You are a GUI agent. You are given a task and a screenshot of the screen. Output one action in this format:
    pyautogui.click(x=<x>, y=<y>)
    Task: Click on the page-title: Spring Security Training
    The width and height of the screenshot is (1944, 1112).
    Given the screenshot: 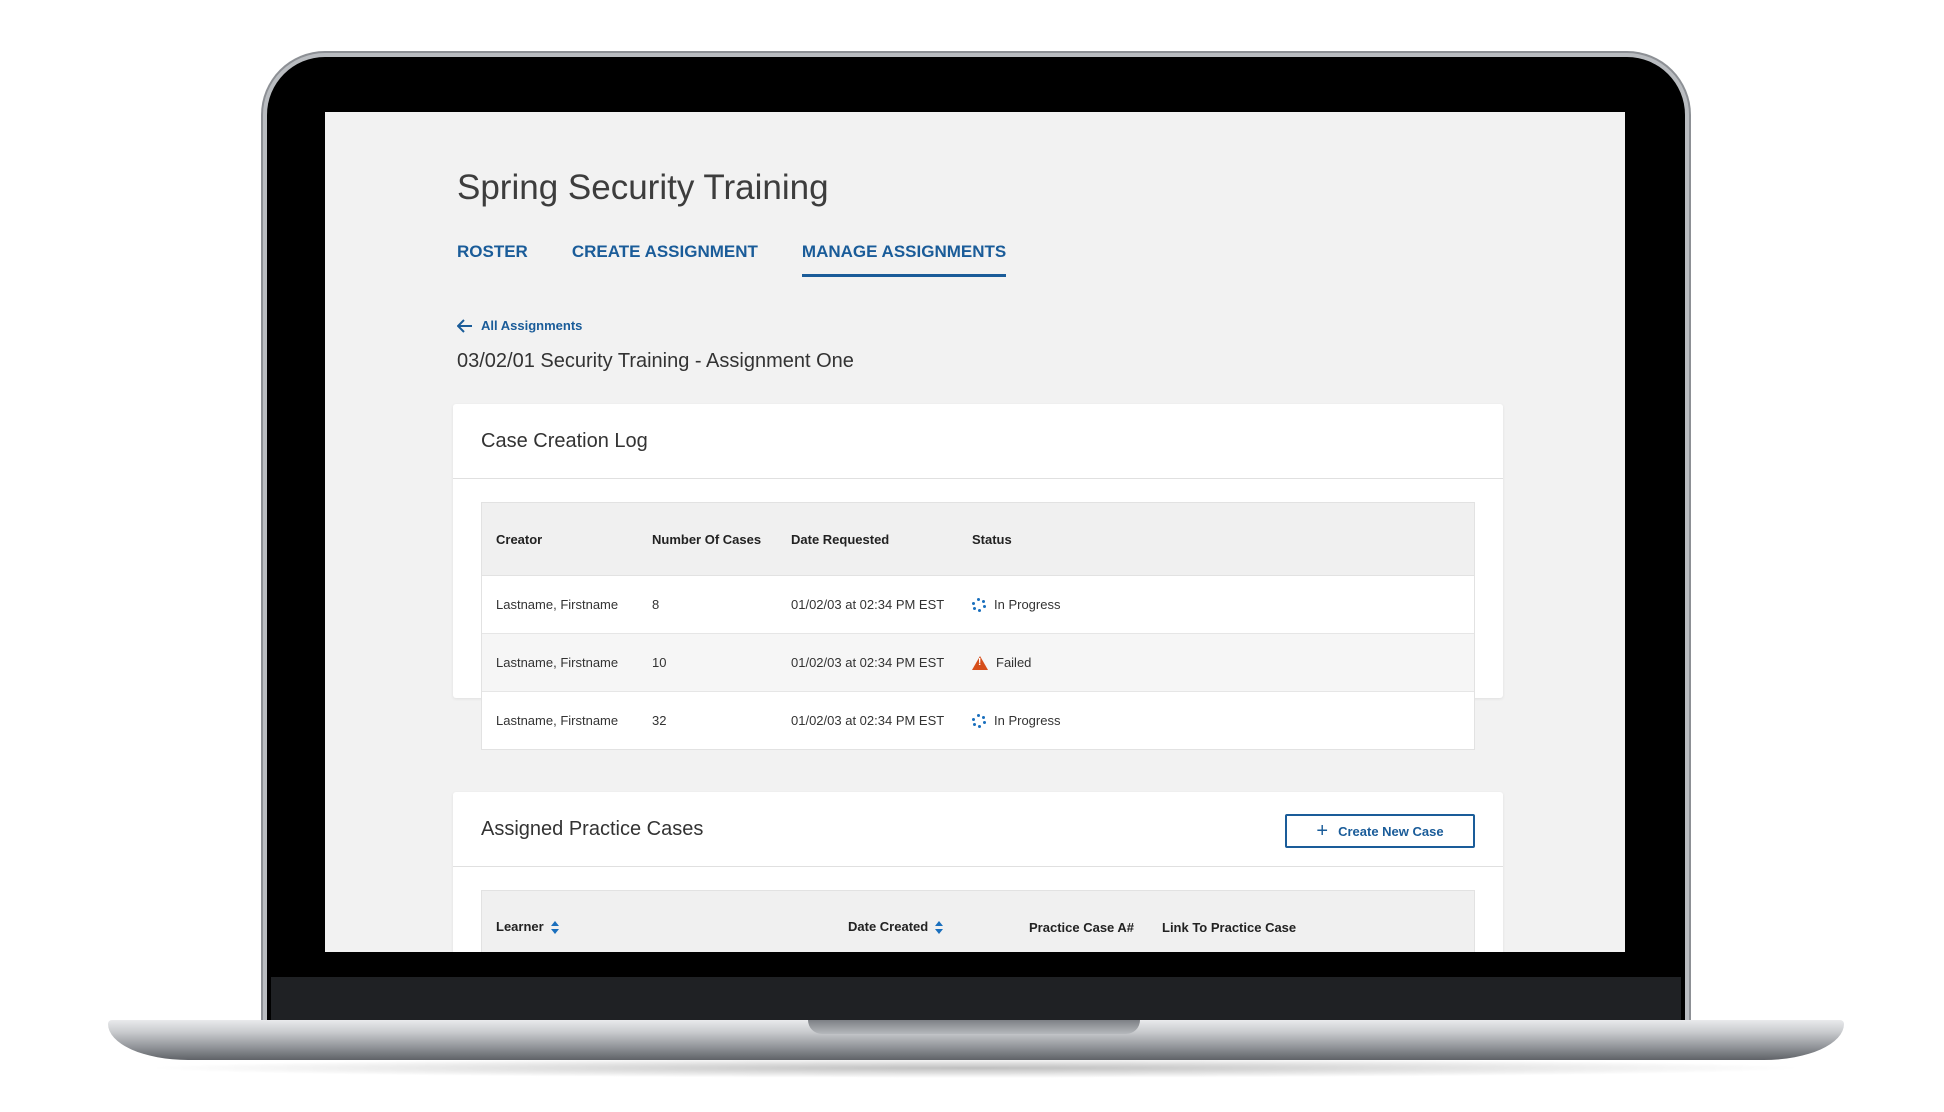 What is the action you would take?
    pyautogui.click(x=643, y=187)
    